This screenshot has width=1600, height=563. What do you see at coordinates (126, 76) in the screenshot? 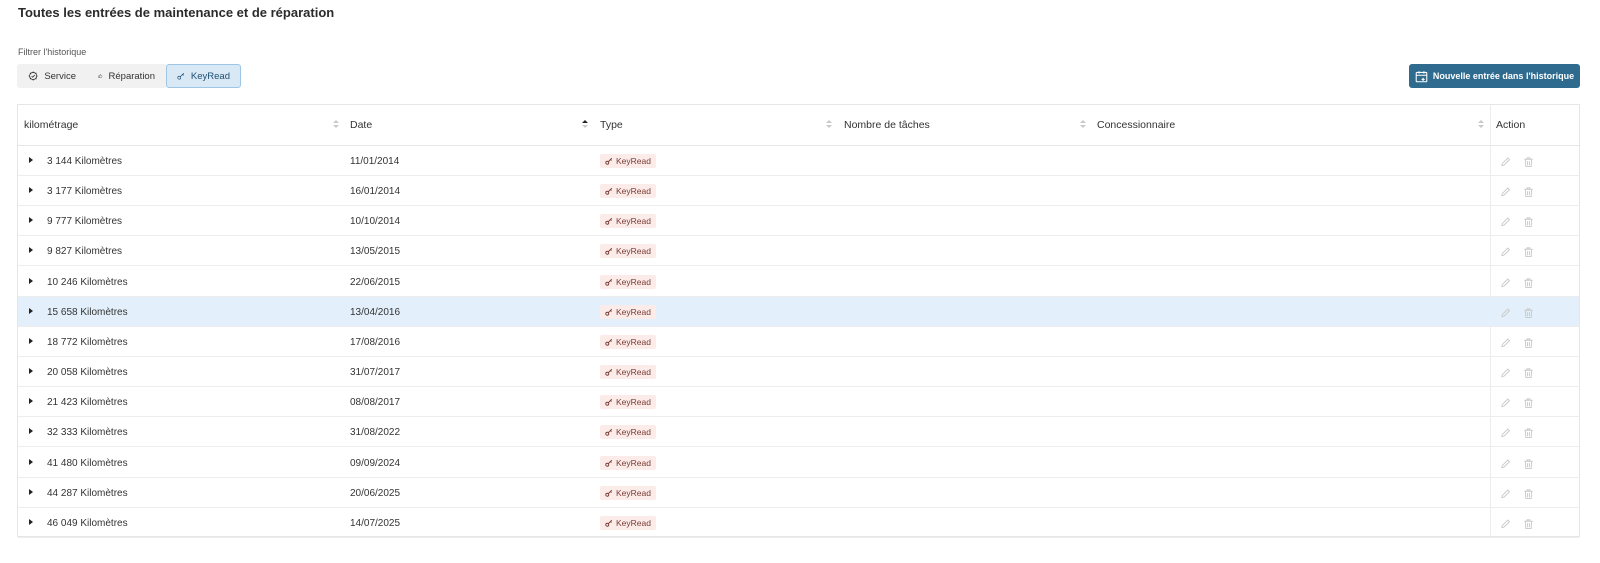
I see `filter-repair-button: Réparation` at bounding box center [126, 76].